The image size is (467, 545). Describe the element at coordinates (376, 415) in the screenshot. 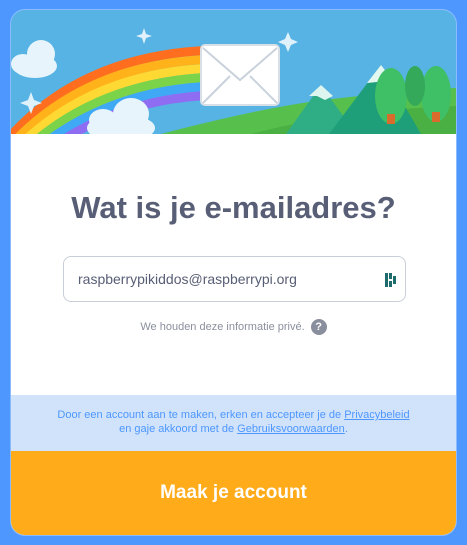

I see `privacy-policy-link: Privacybeleid` at that location.